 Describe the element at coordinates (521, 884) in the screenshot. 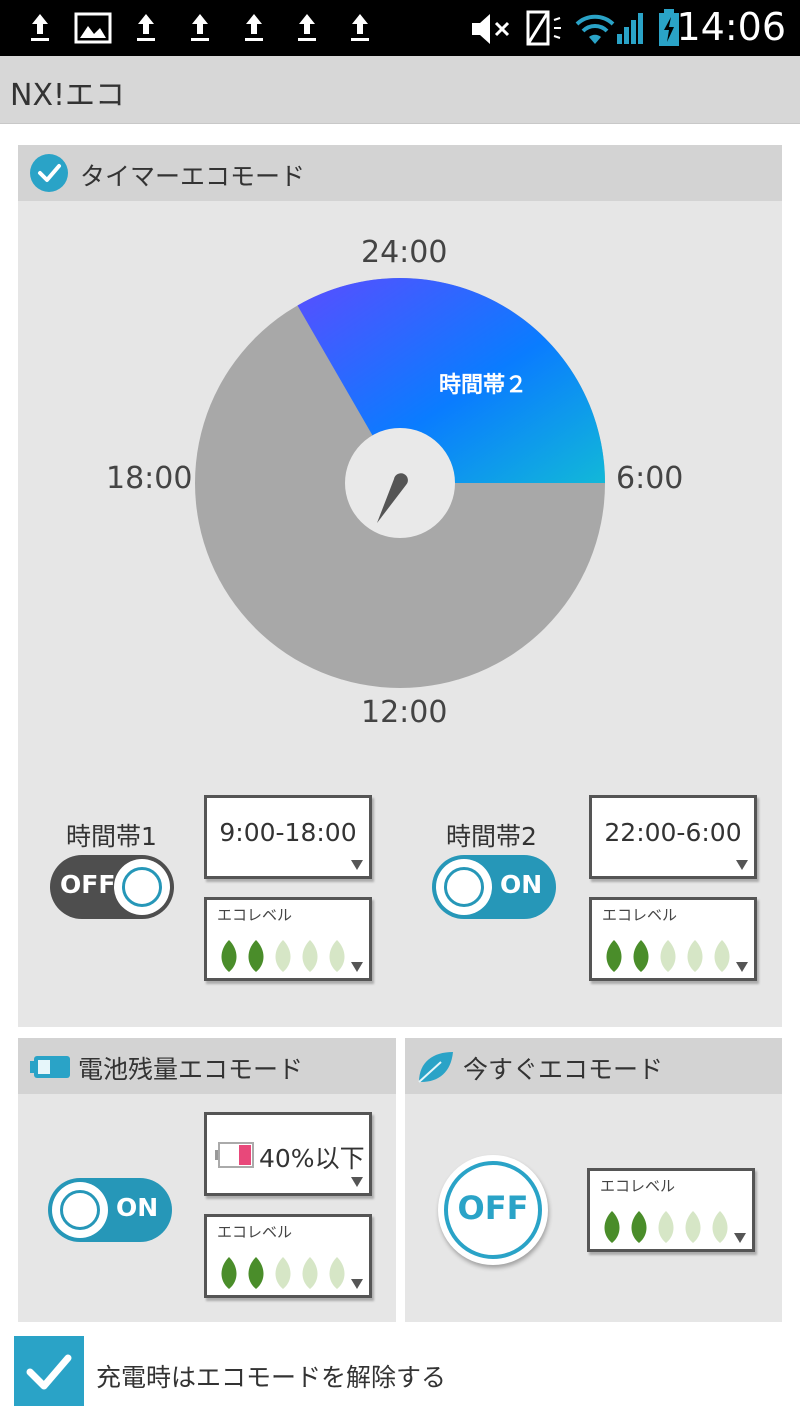

I see `time-band-2-toggle-label: ON` at that location.